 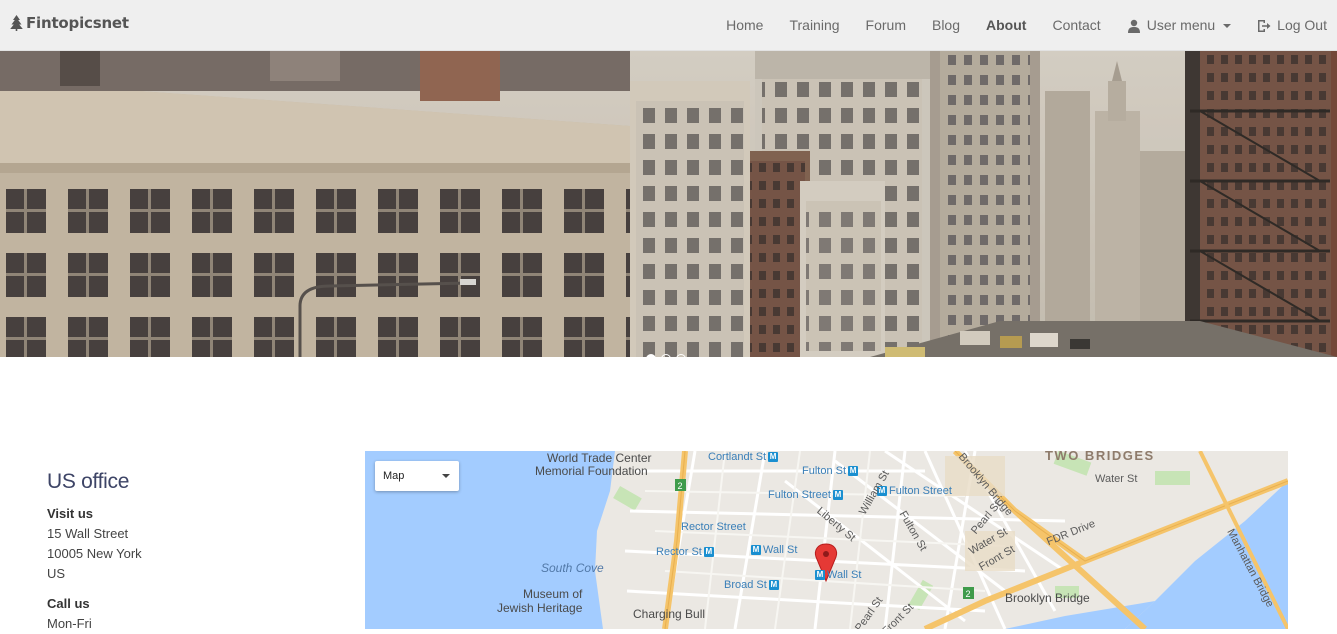 I want to click on logout-icon, so click(x=1264, y=25).